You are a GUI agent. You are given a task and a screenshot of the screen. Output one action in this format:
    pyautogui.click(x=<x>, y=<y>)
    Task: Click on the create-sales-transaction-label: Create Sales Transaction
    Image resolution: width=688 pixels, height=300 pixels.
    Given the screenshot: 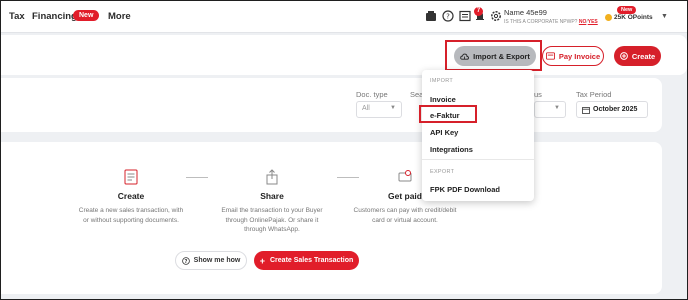 What is the action you would take?
    pyautogui.click(x=312, y=260)
    